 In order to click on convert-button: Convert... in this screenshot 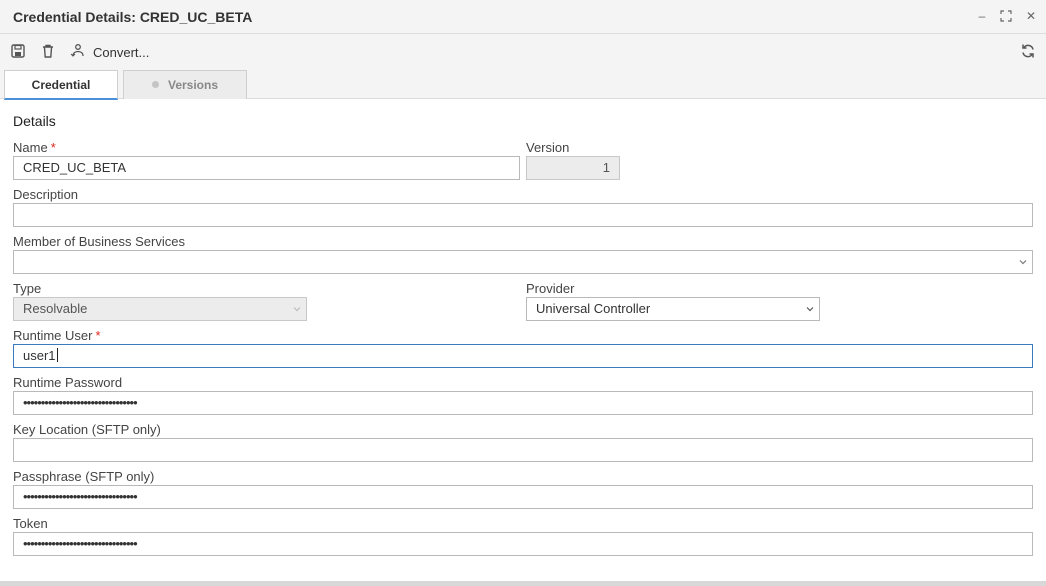, I will do `click(121, 52)`.